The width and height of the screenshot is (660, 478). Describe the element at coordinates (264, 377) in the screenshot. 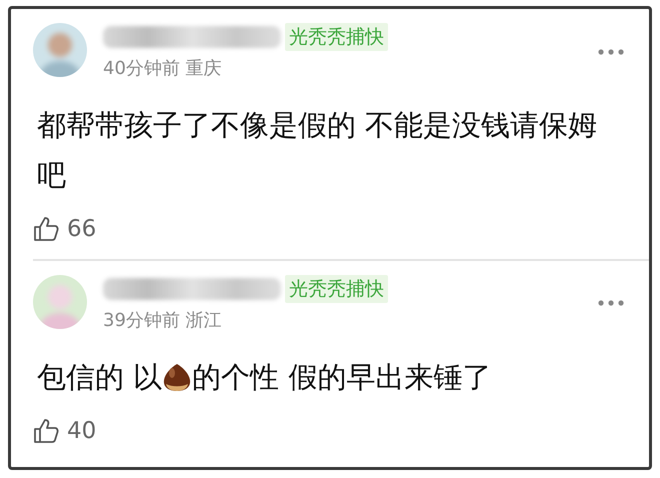

I see `comment-text: 包信的 以 的个性 假的早出来锤了` at that location.